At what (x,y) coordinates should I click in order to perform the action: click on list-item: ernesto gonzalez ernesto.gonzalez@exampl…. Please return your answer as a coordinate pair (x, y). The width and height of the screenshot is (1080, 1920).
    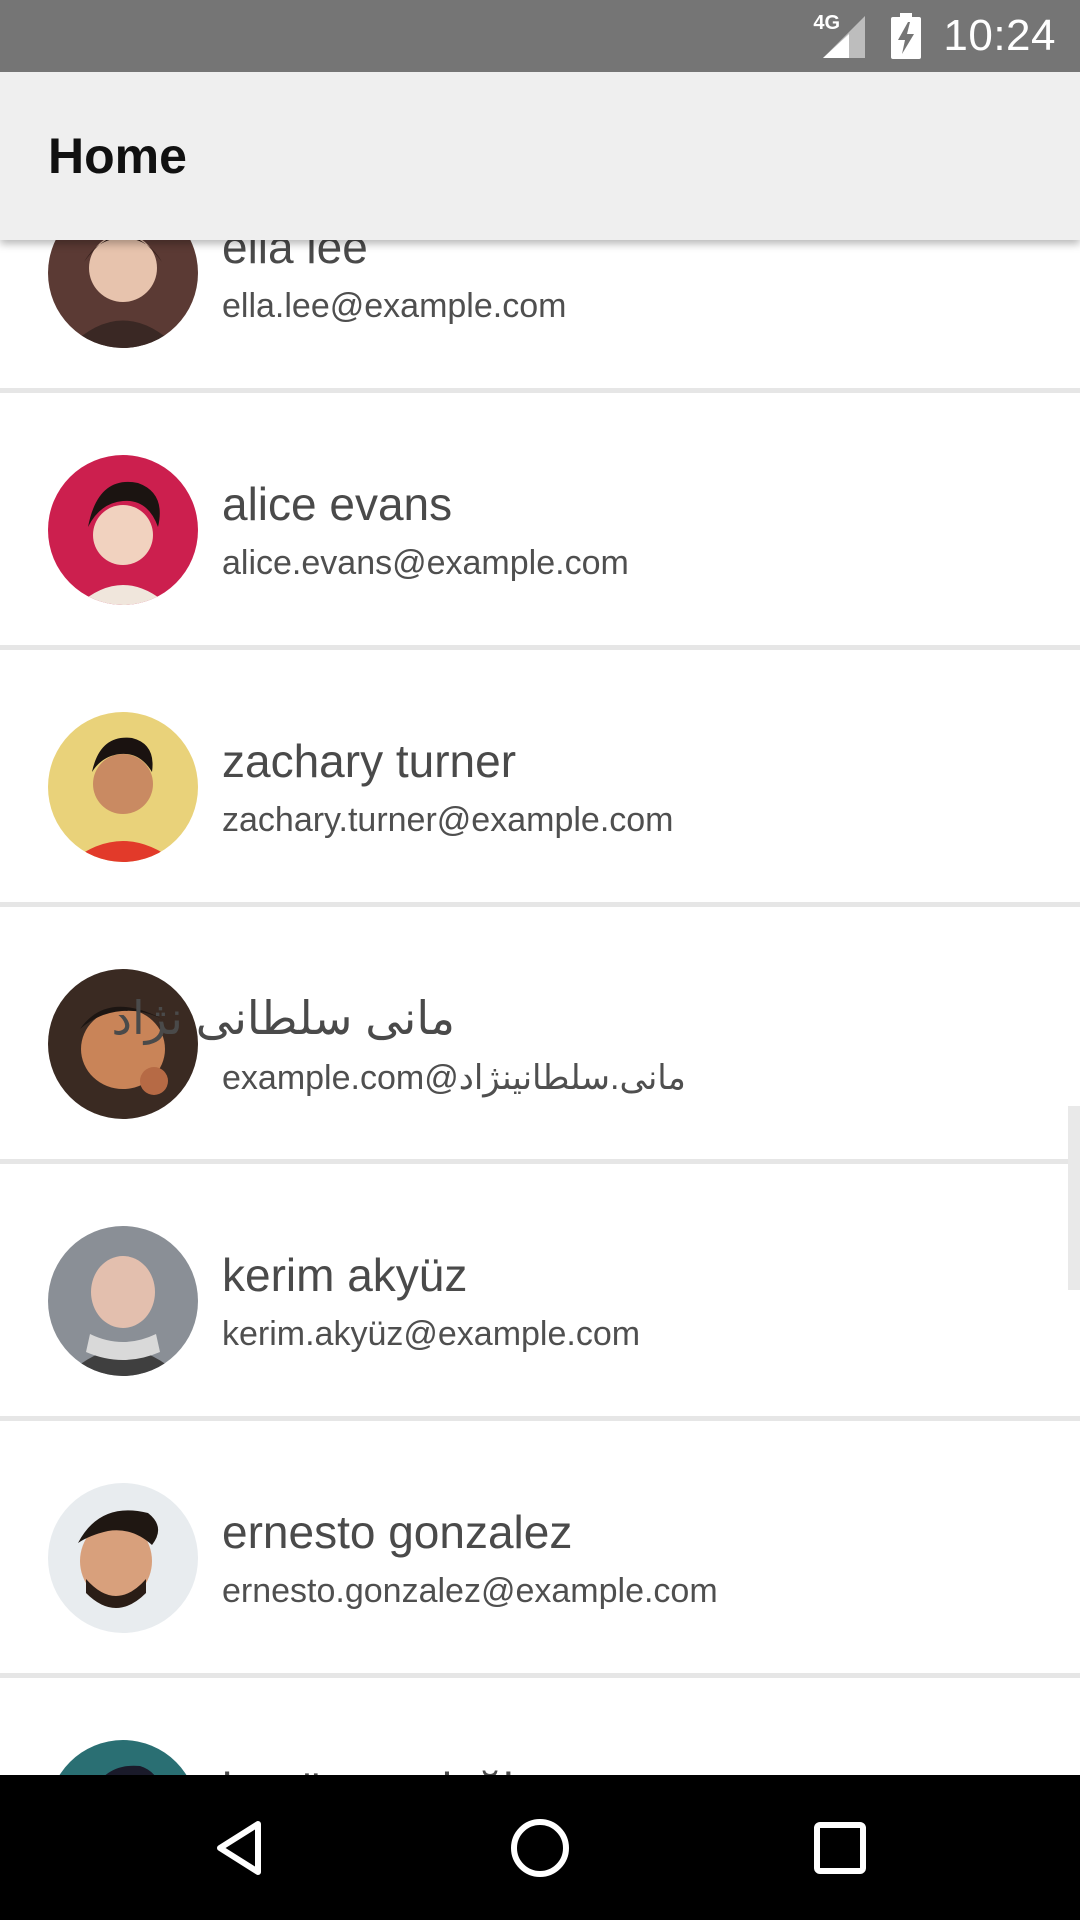
    Looking at the image, I should click on (540, 1549).